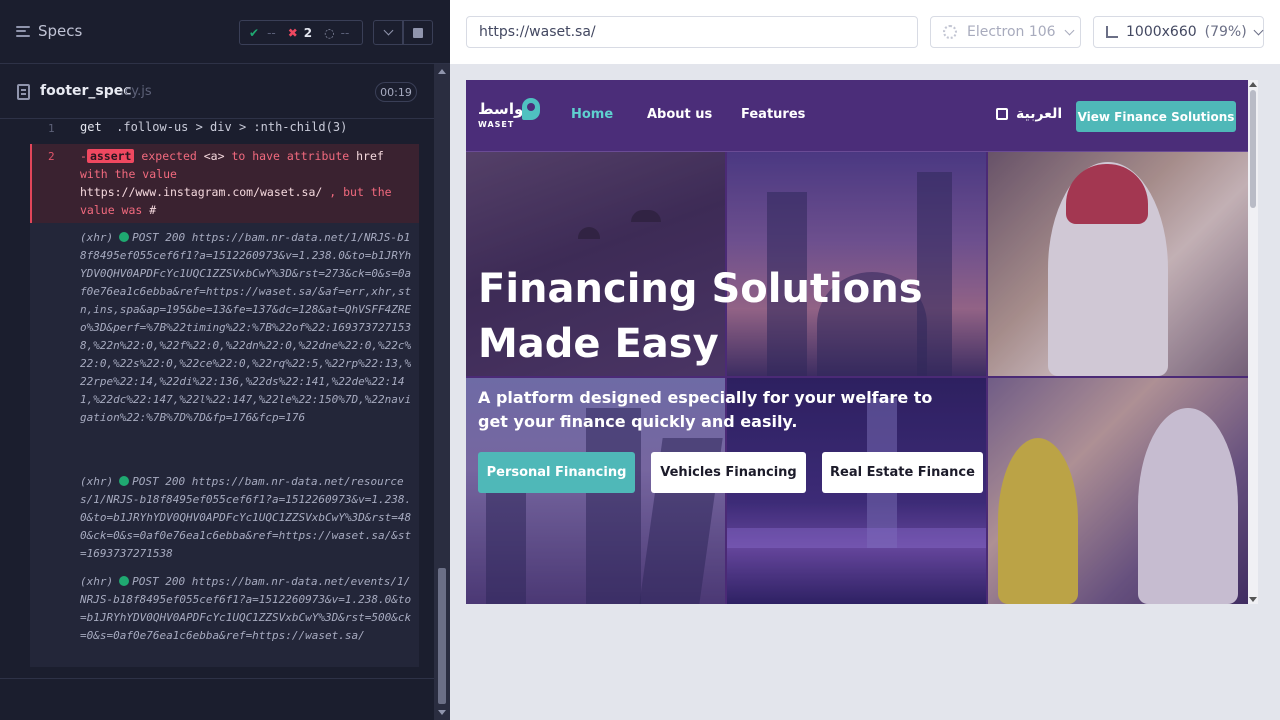 The image size is (1280, 720). I want to click on command-row-get: 1 get .follow-us > div > :nth-child(3), so click(224, 131).